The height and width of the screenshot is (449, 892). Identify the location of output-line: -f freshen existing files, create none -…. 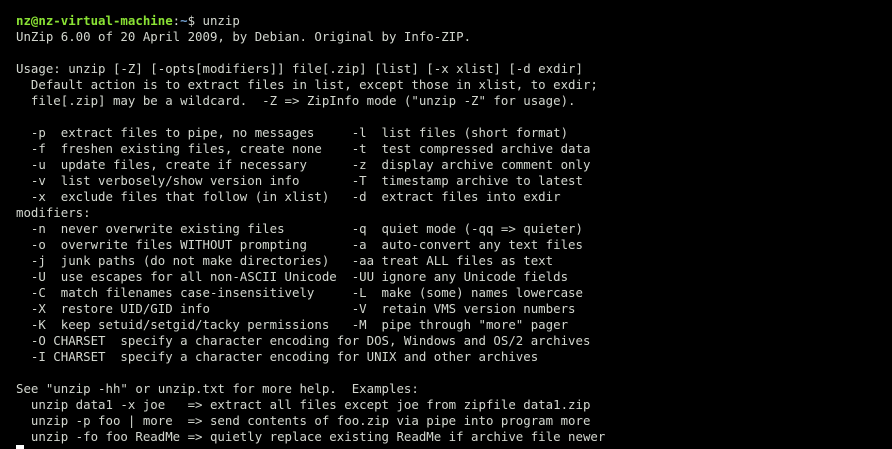
(303, 148).